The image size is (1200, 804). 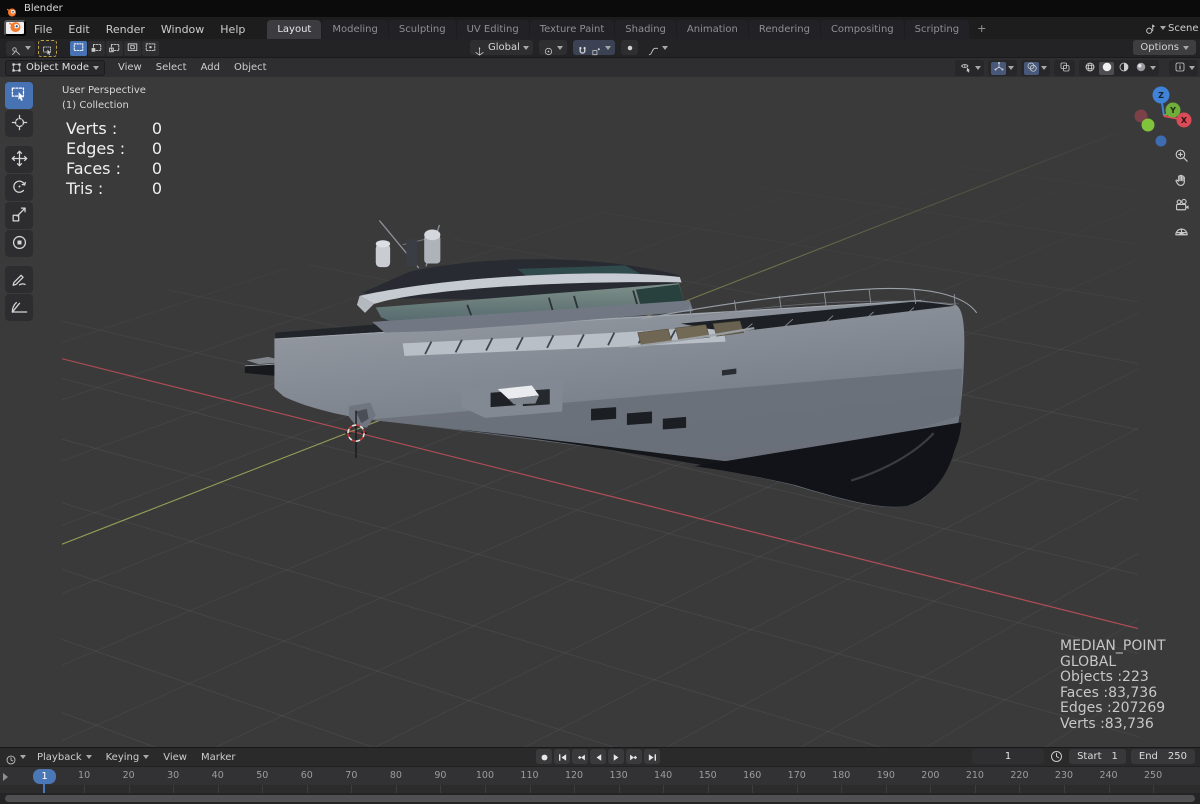 I want to click on nav-hand-button, so click(x=1181, y=180).